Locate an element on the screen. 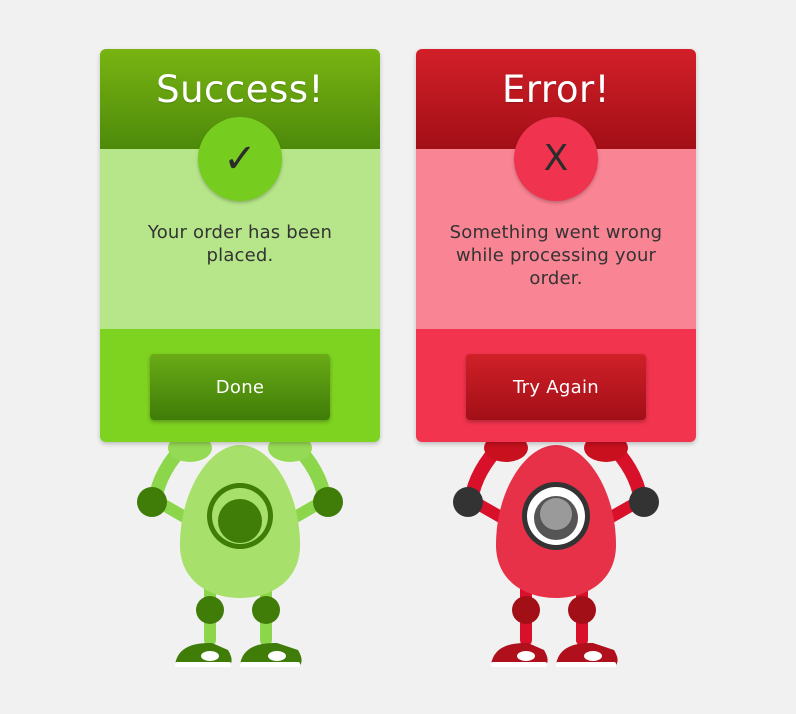 This screenshot has width=796, height=714. success-title: Success! is located at coordinates (240, 89).